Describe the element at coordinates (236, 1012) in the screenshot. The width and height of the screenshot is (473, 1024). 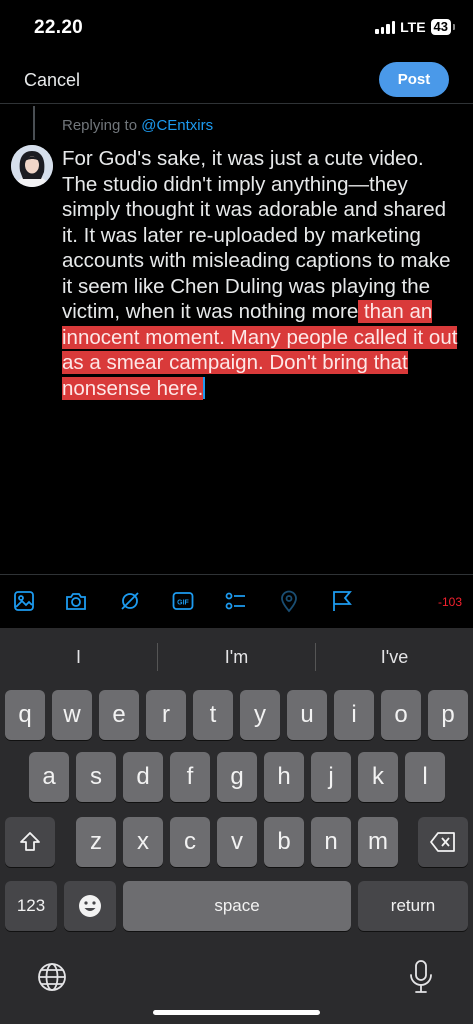
I see `home-indicator` at that location.